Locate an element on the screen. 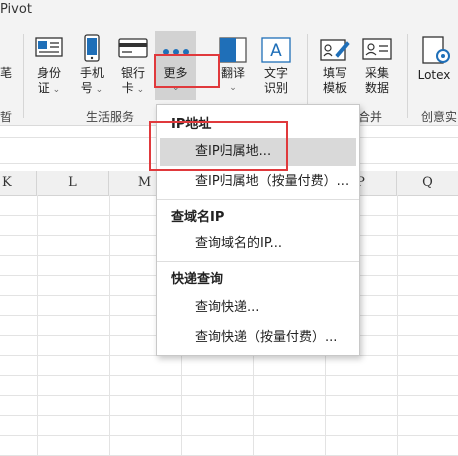 The width and height of the screenshot is (458, 456). collect-data-label: 采集 is located at coordinates (376, 73).